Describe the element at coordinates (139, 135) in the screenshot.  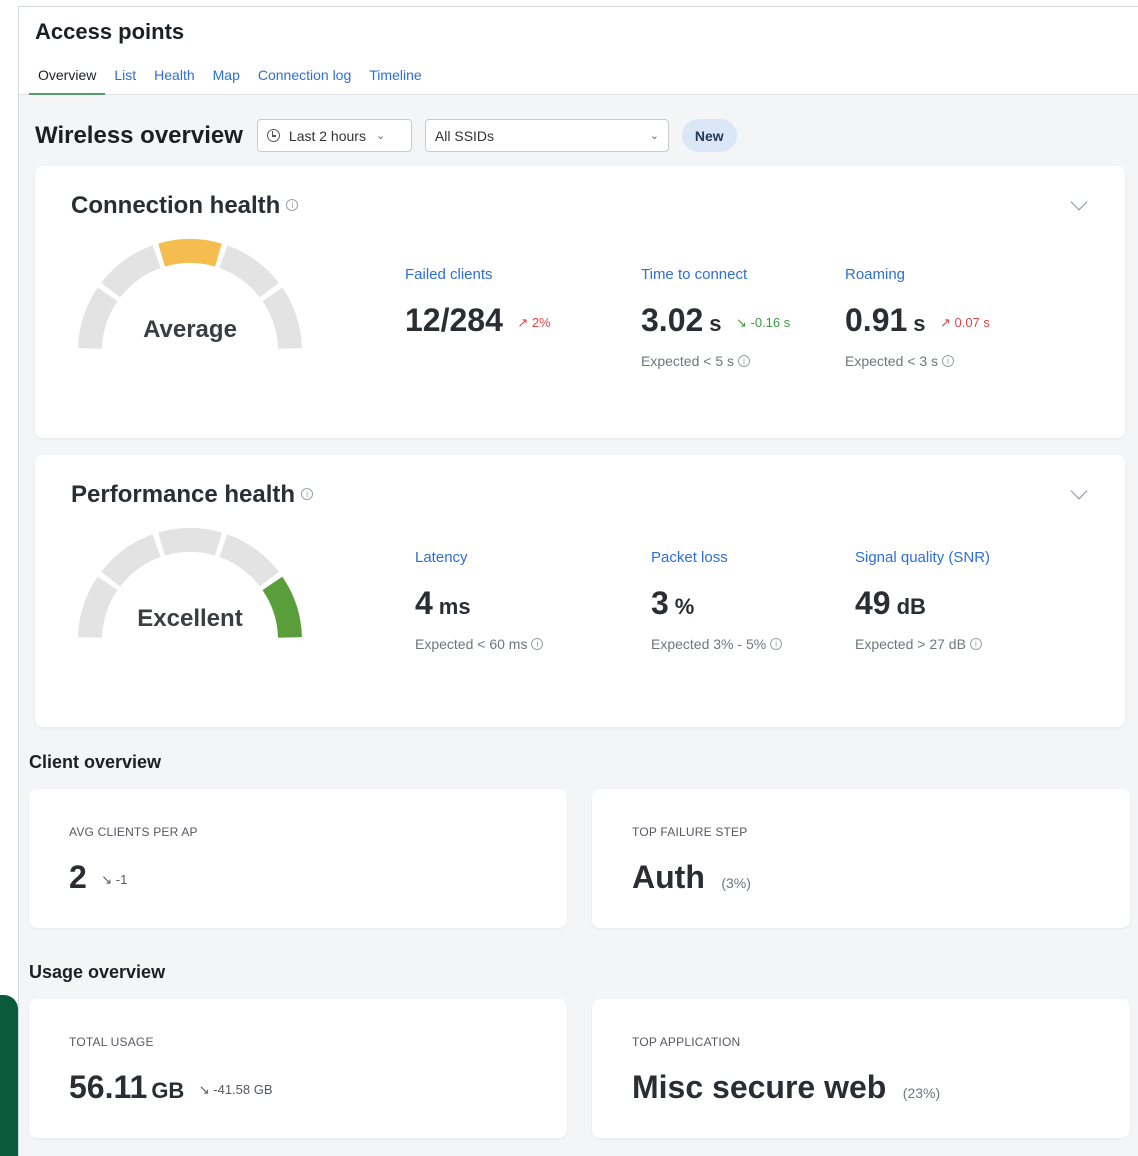
I see `wireless-overview-title: Wireless overview` at that location.